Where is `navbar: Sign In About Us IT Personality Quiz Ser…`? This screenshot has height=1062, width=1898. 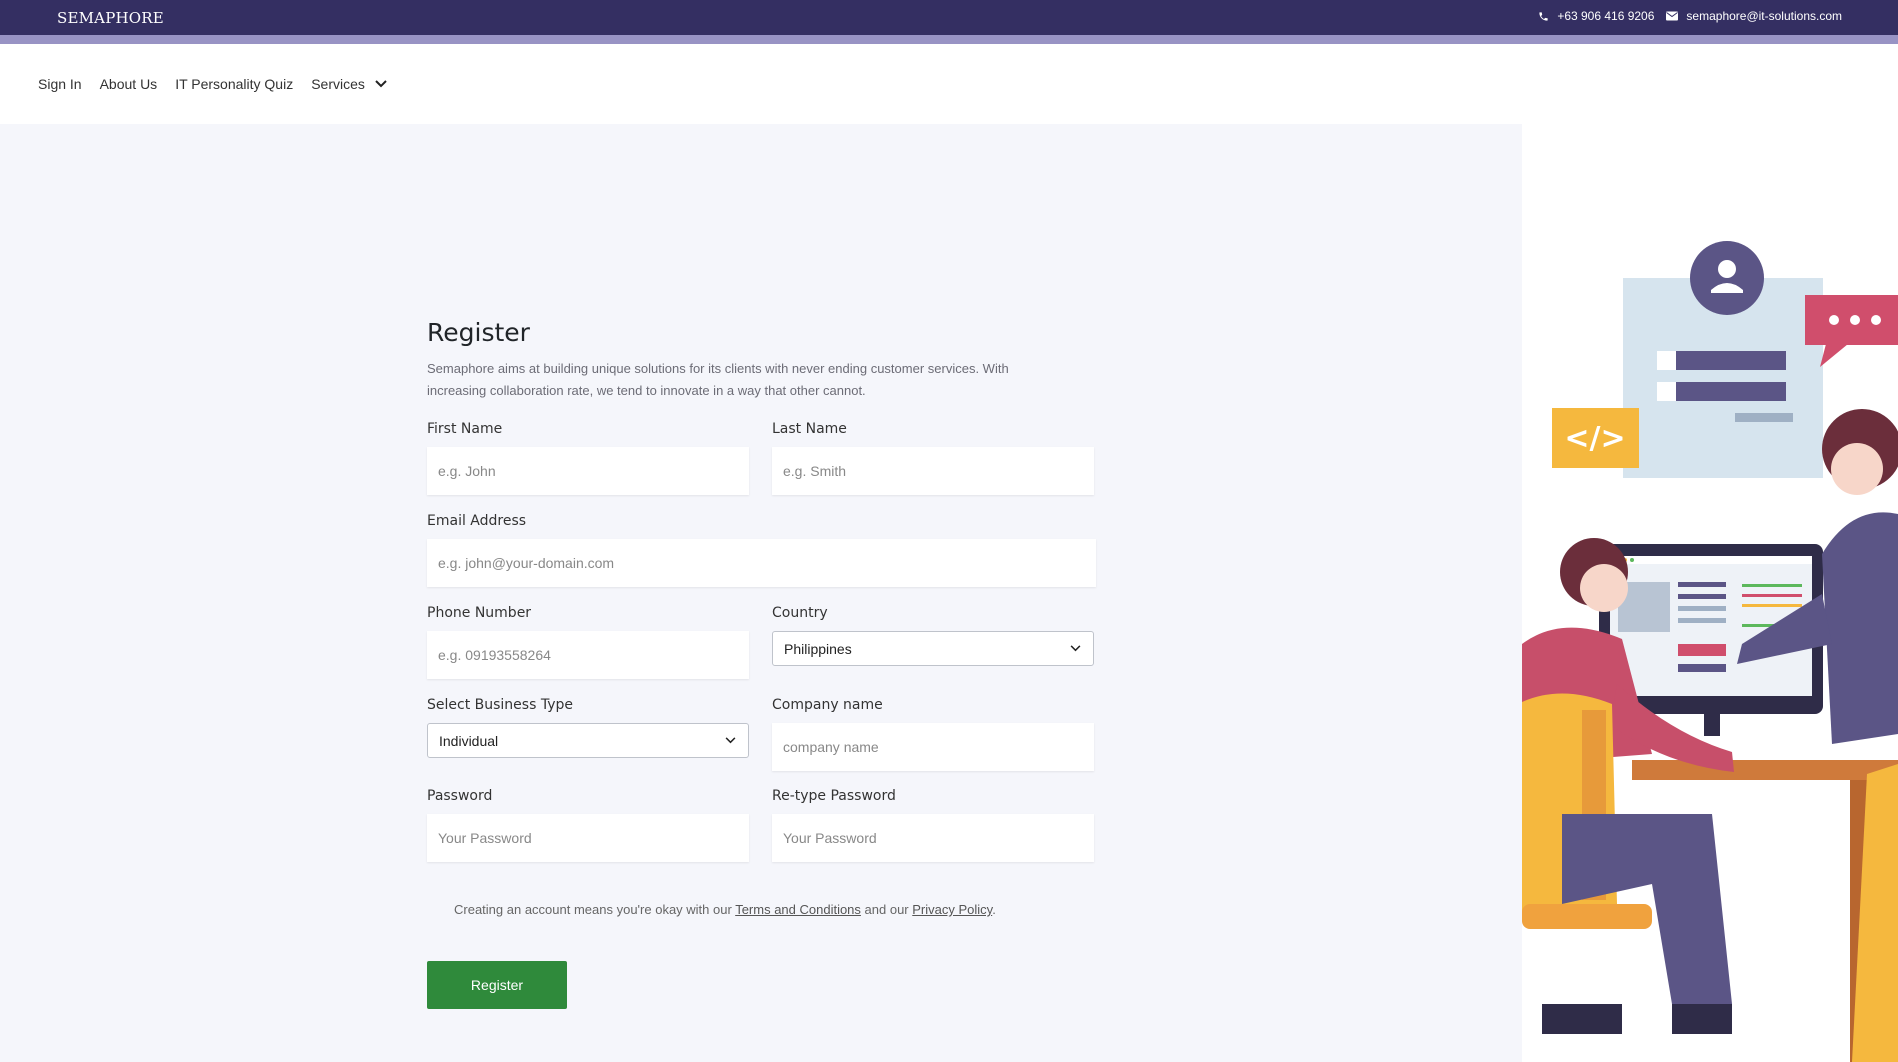 navbar: Sign In About Us IT Personality Quiz Ser… is located at coordinates (949, 84).